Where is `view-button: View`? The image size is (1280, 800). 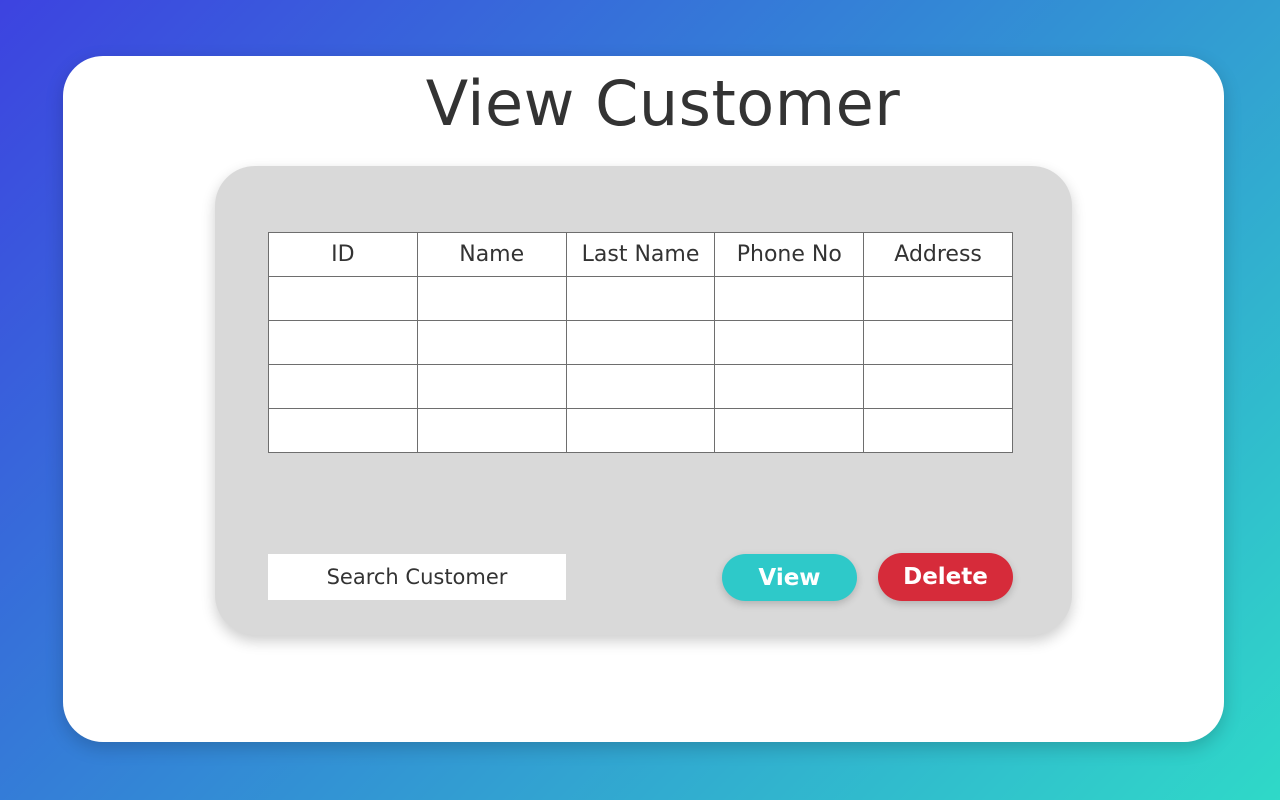 view-button: View is located at coordinates (789, 577).